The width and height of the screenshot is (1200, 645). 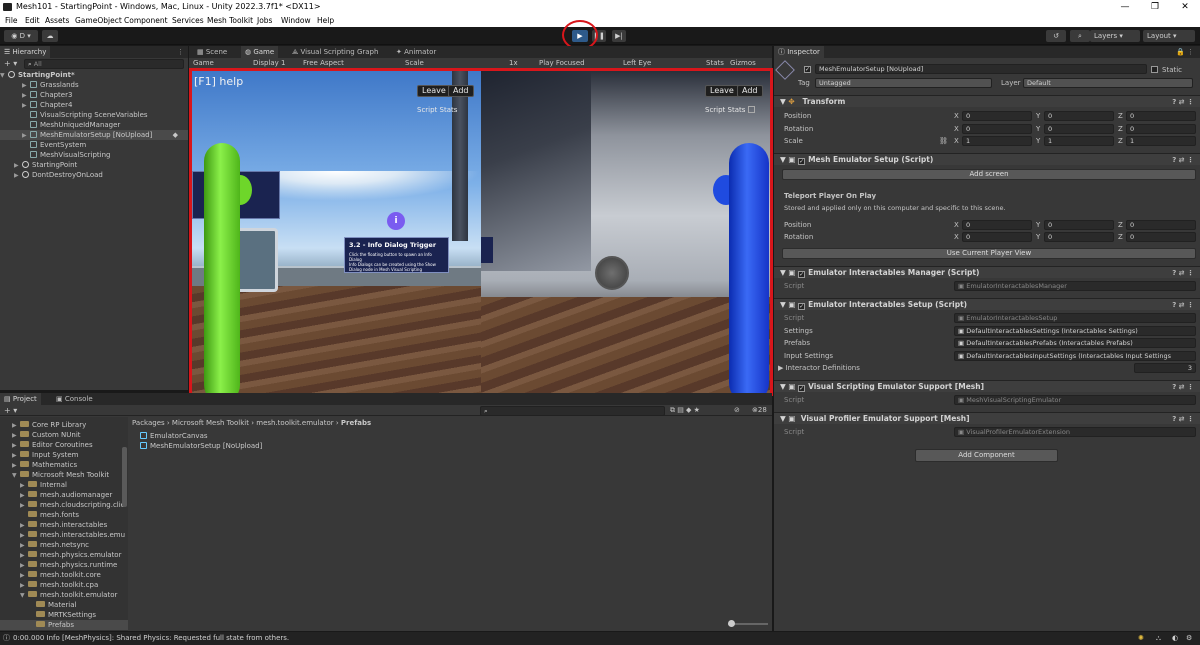 I want to click on menu-jobs: Jobs, so click(x=264, y=20).